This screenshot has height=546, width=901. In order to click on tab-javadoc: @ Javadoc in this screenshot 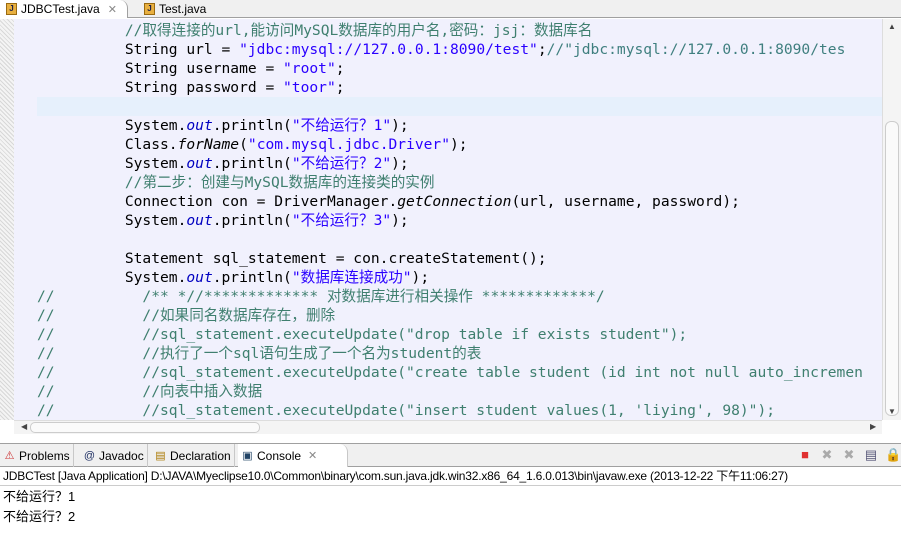, I will do `click(114, 455)`.